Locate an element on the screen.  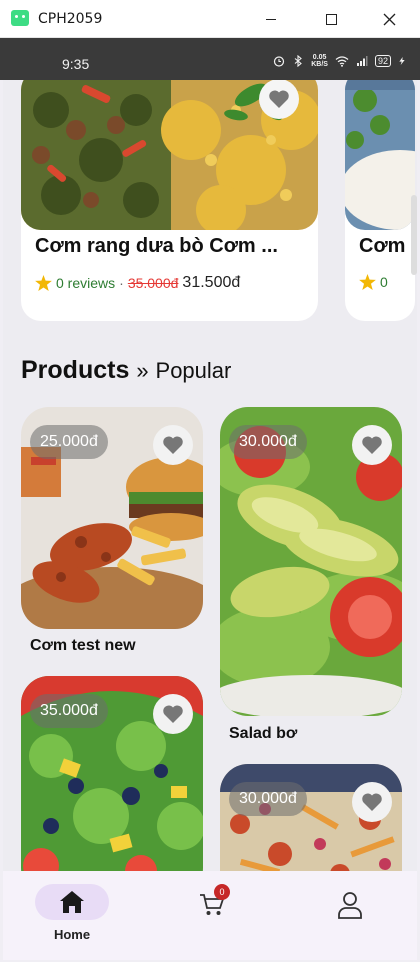
section-heading: Products » Popular is located at coordinates (126, 370).